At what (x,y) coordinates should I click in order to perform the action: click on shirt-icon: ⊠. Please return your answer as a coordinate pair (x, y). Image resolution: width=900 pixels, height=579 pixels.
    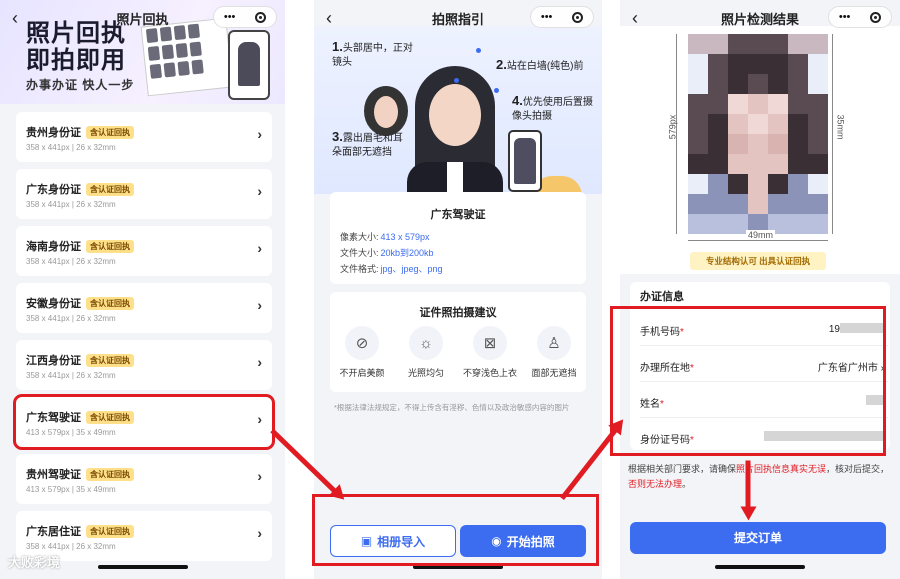
    Looking at the image, I should click on (490, 343).